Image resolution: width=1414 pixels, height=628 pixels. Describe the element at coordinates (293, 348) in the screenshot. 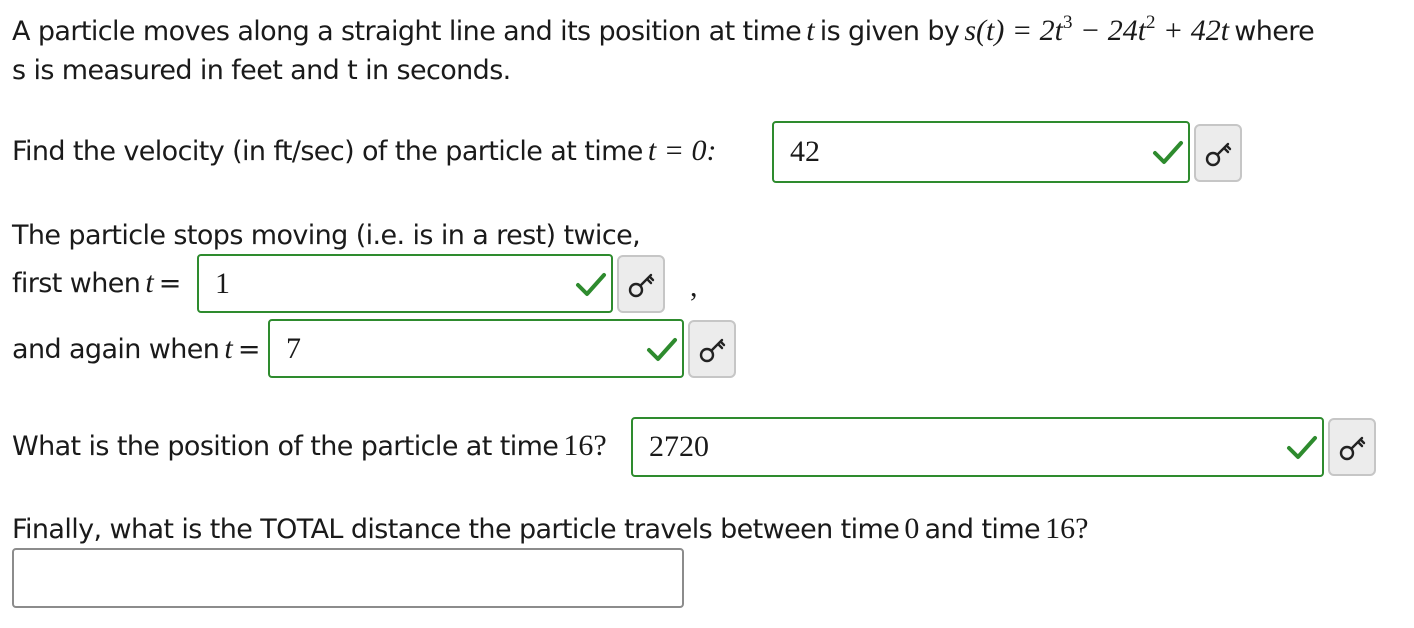

I see `second-rest-value: 7` at that location.